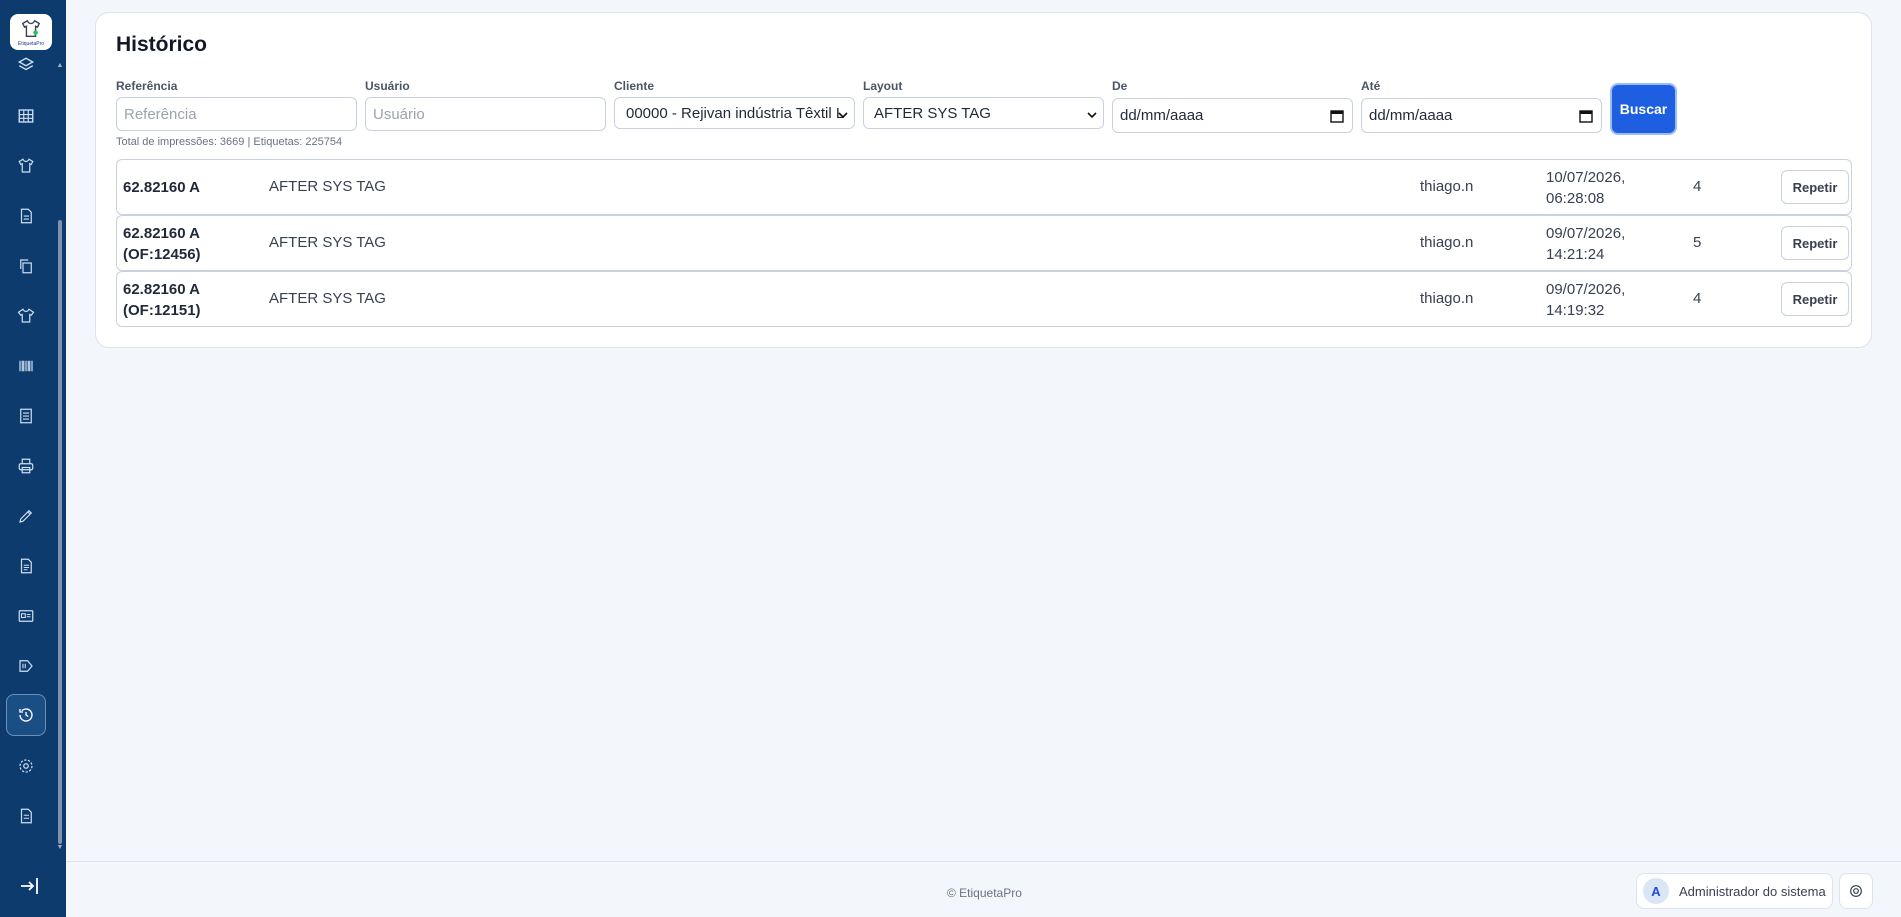  Describe the element at coordinates (162, 187) in the screenshot. I see `row-reference: 62.82160 A` at that location.